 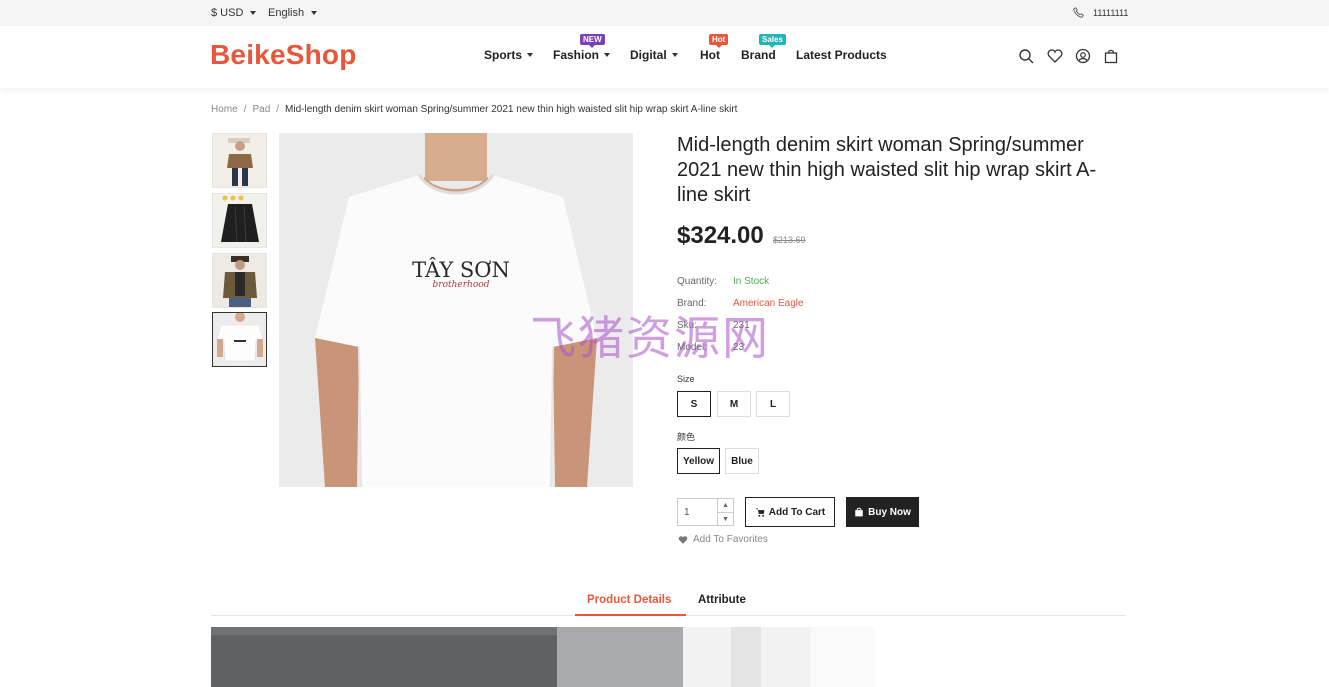 What do you see at coordinates (773, 404) in the screenshot?
I see `size-option-l: L` at bounding box center [773, 404].